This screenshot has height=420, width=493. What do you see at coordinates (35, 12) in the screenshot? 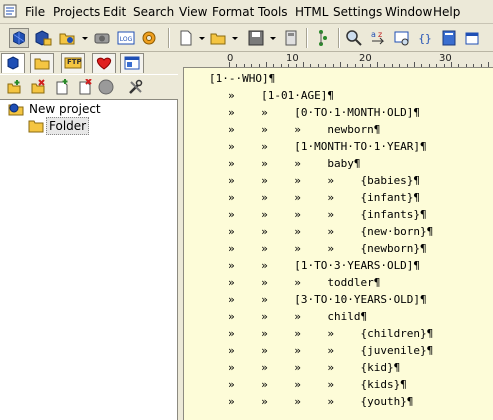
I see `menu-file: File` at bounding box center [35, 12].